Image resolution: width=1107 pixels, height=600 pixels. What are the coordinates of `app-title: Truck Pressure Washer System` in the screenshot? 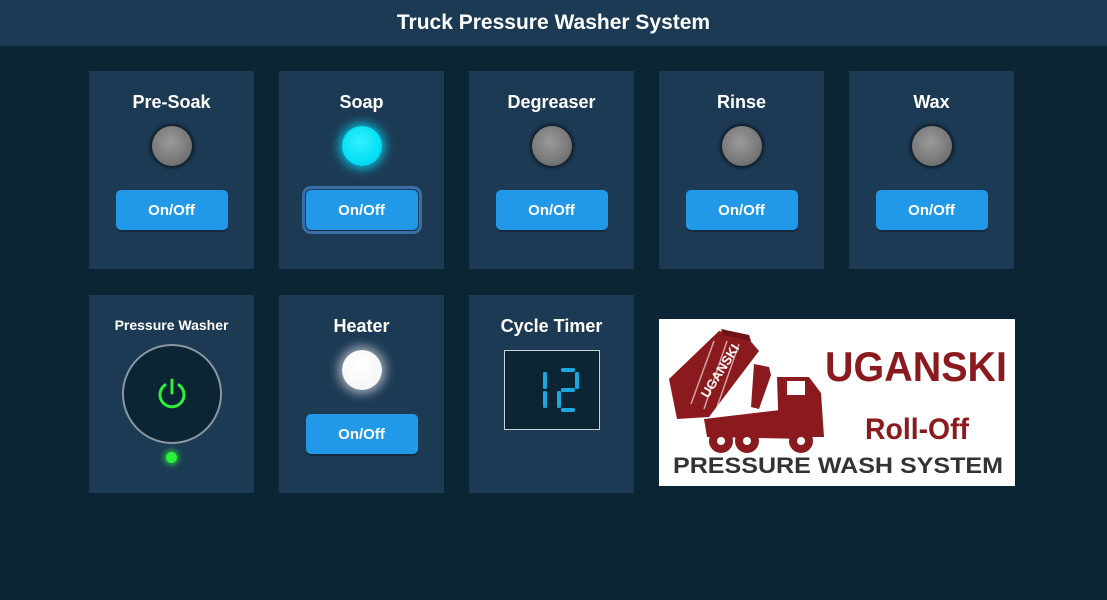 It's located at (553, 22).